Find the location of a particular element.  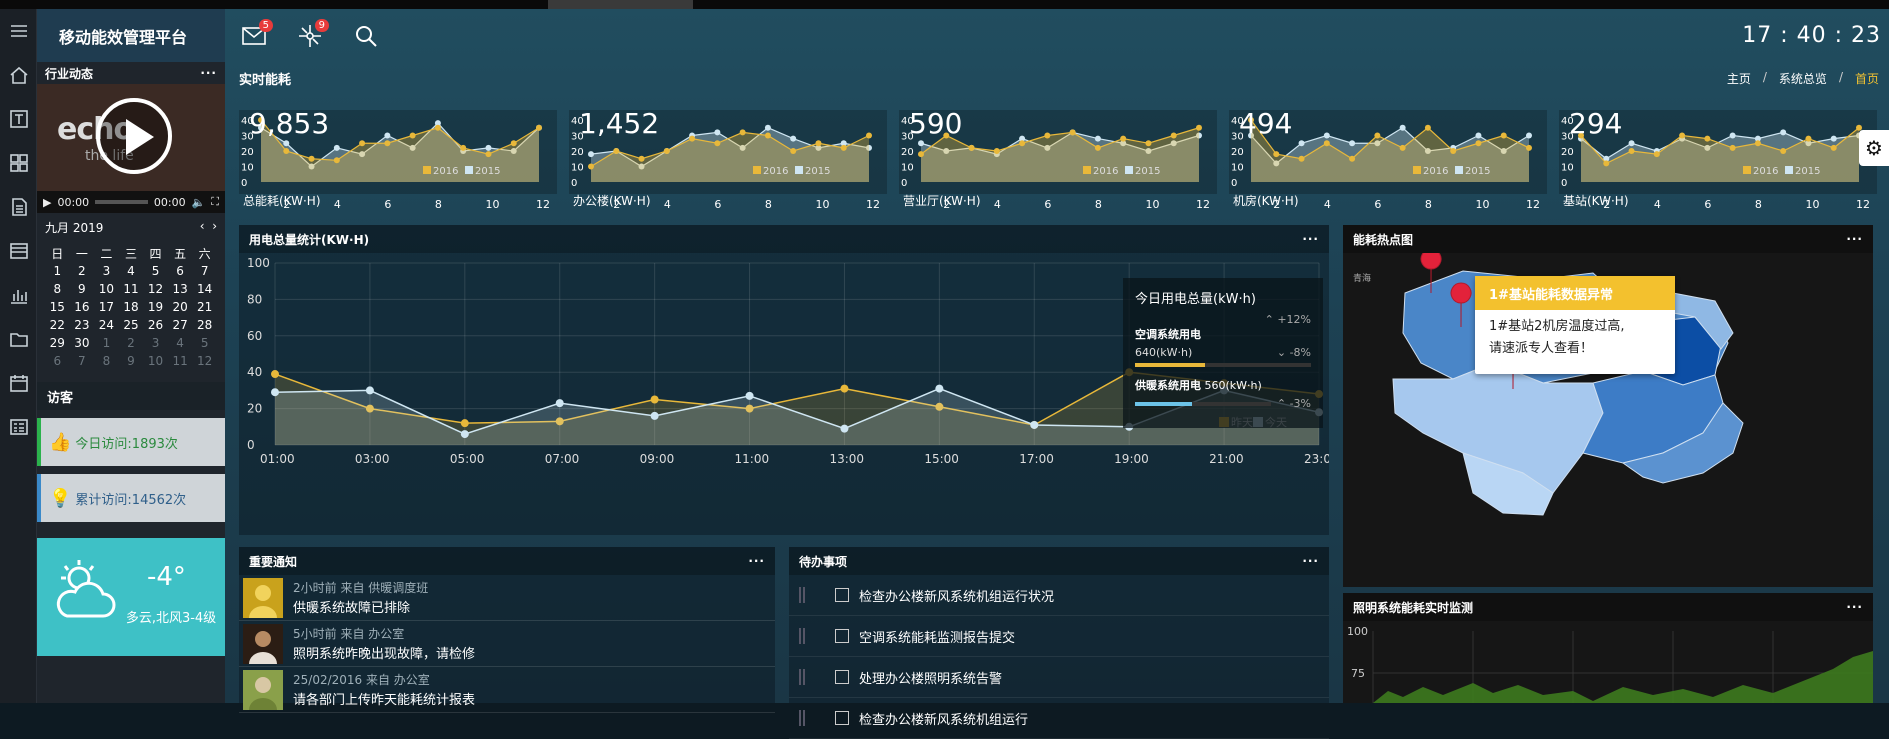

calendar-day: 13 is located at coordinates (180, 289).